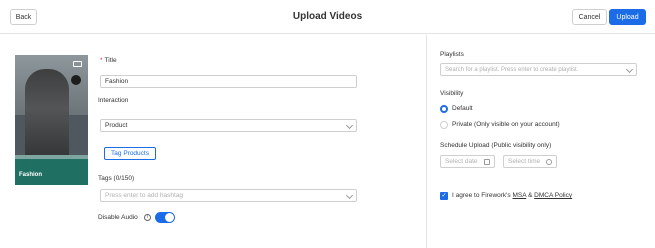  Describe the element at coordinates (461, 161) in the screenshot. I see `select-date-placeholder: Select date` at that location.